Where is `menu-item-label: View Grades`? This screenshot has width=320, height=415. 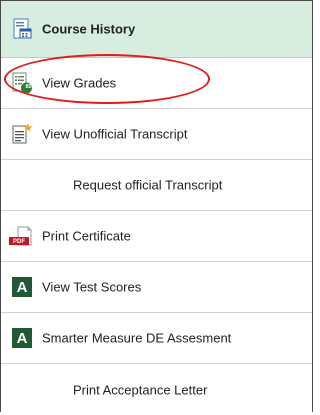 menu-item-label: View Grades is located at coordinates (79, 83).